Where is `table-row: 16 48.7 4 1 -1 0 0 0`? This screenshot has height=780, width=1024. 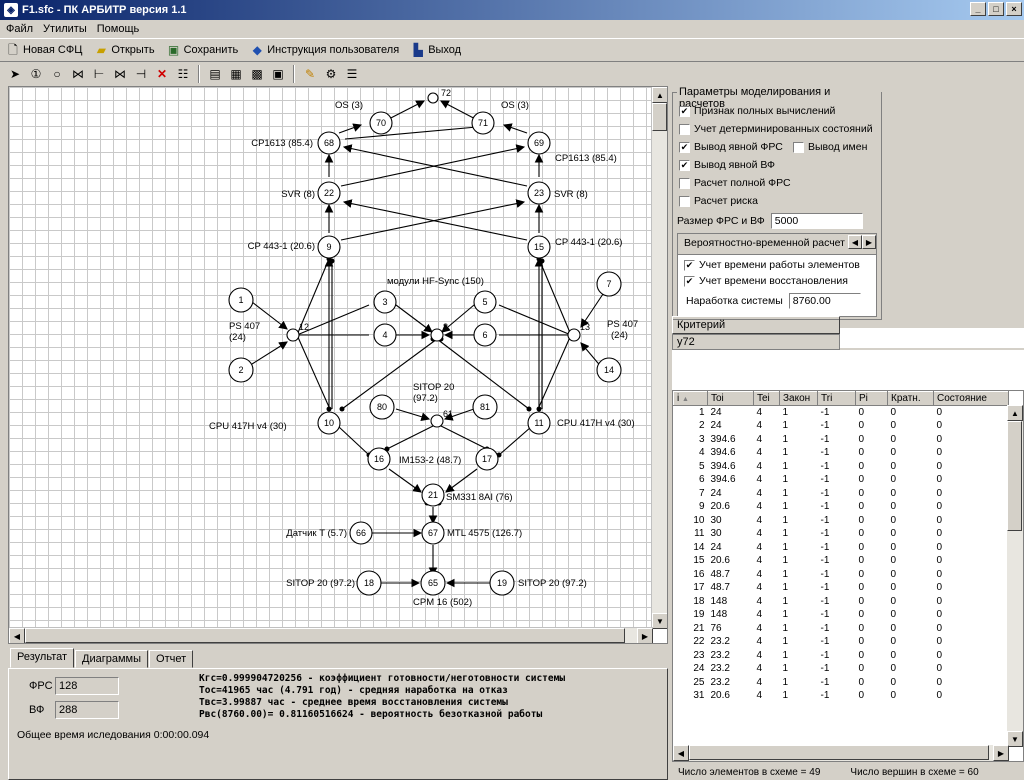
table-row: 16 48.7 4 1 -1 0 0 0 is located at coordinates (841, 575).